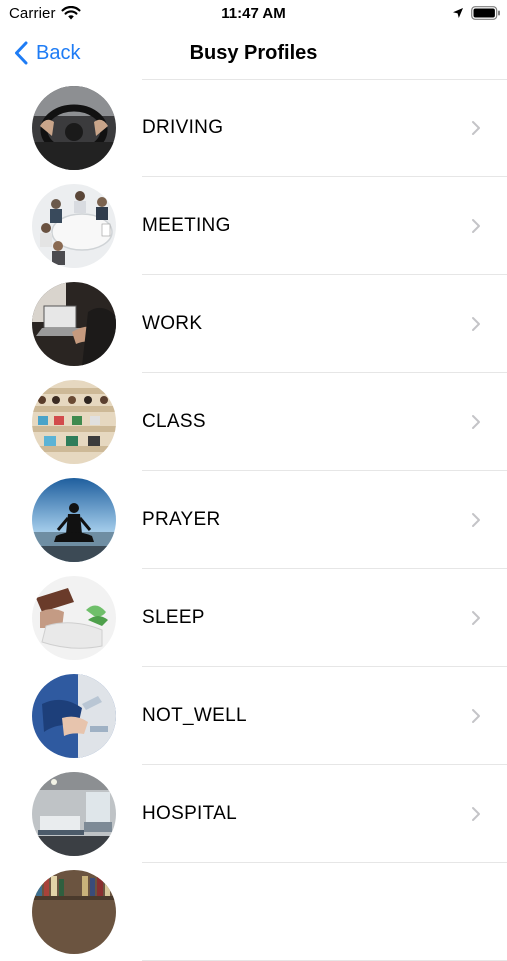 The width and height of the screenshot is (507, 961). Describe the element at coordinates (253, 422) in the screenshot. I see `profile-row-class: CLASS` at that location.